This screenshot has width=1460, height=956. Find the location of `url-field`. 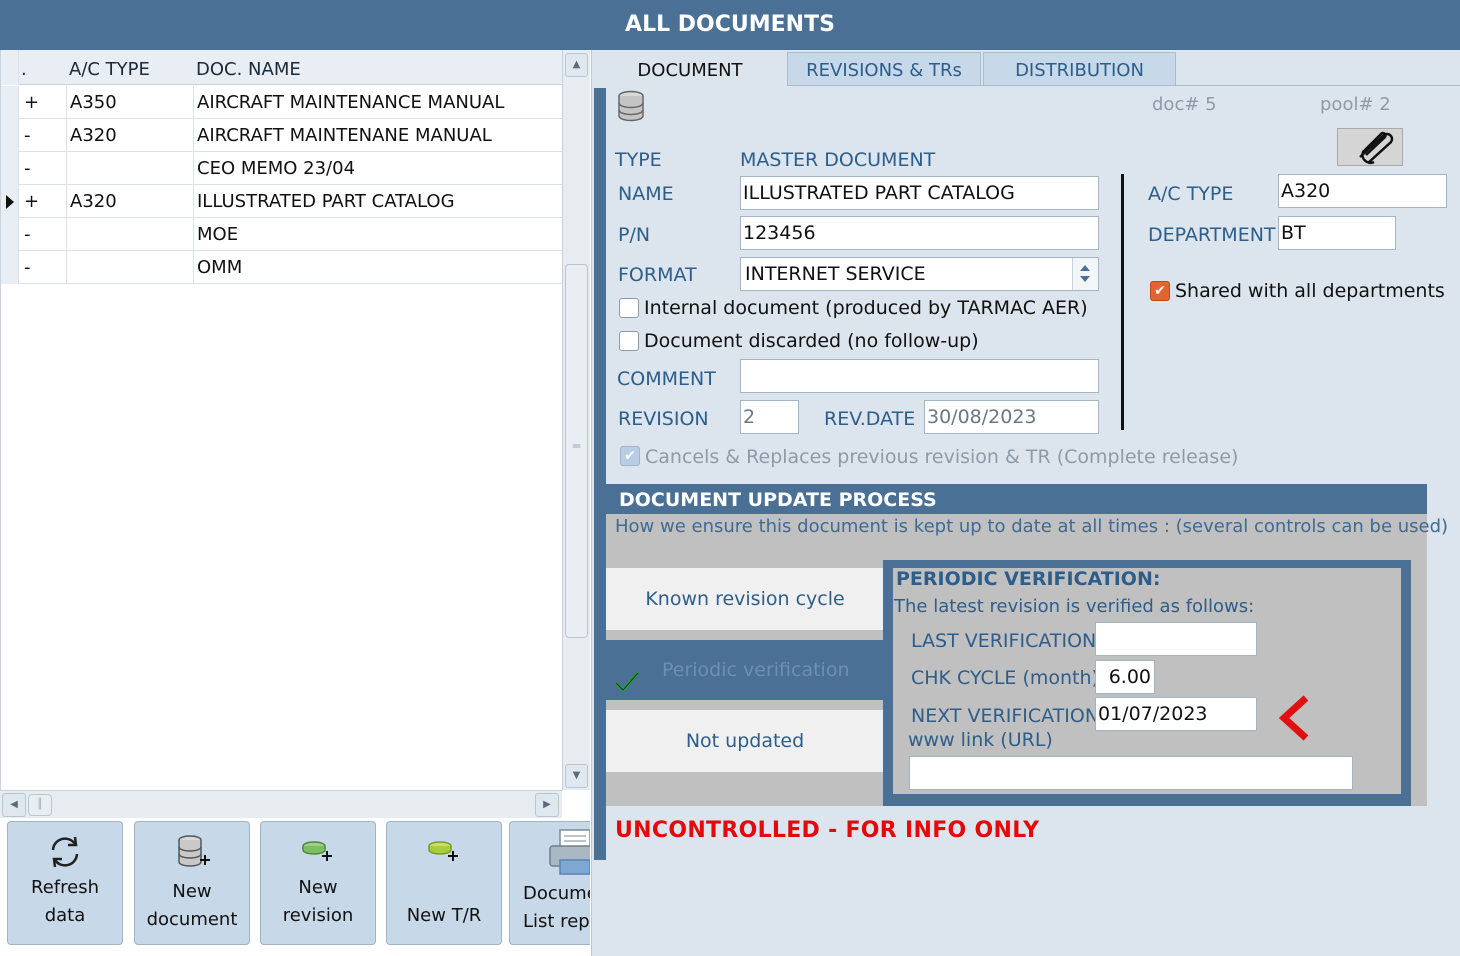

url-field is located at coordinates (1131, 773).